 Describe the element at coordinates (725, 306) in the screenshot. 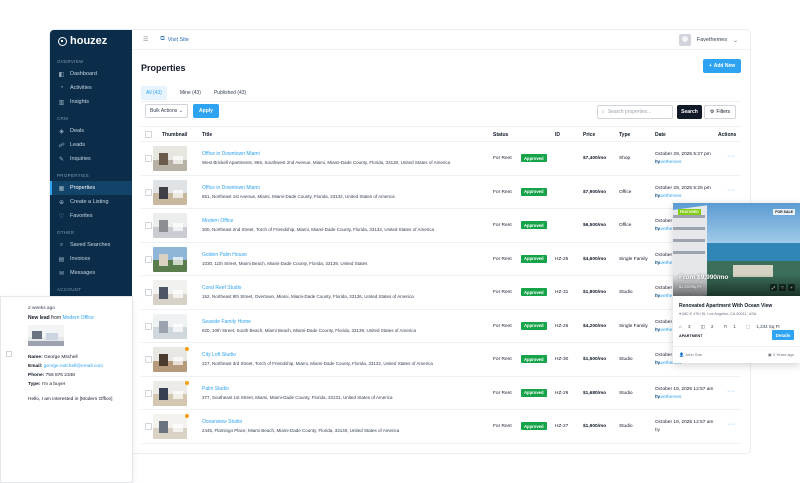

I see `property-title: Renovated Apartment With Ocean View` at that location.